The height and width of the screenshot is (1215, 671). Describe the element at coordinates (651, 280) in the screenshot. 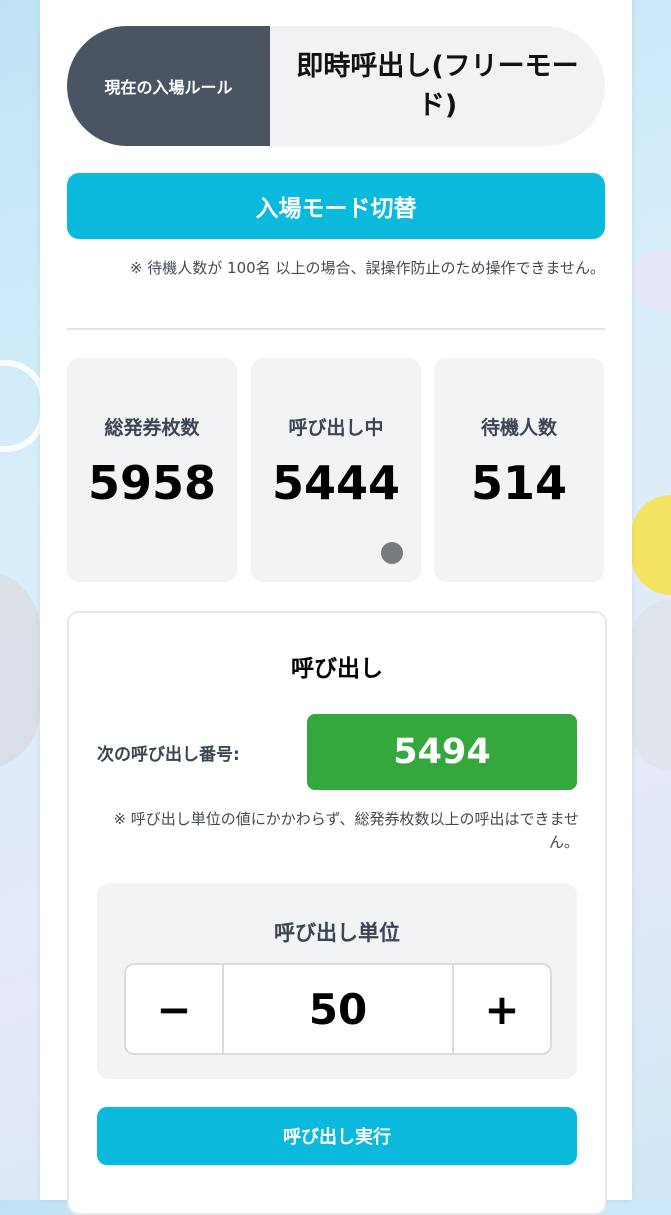

I see `background-decoration` at that location.